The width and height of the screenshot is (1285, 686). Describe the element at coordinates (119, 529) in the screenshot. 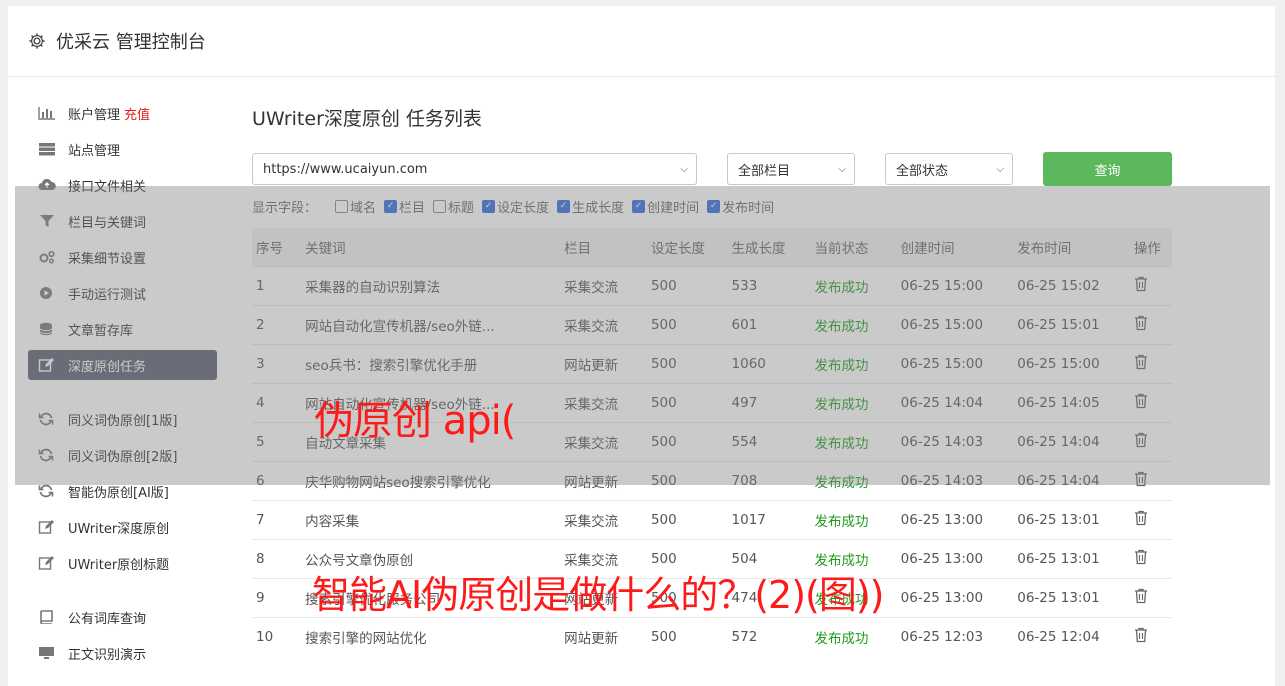

I see `sidebar-item-label: UWriter深度原创` at that location.